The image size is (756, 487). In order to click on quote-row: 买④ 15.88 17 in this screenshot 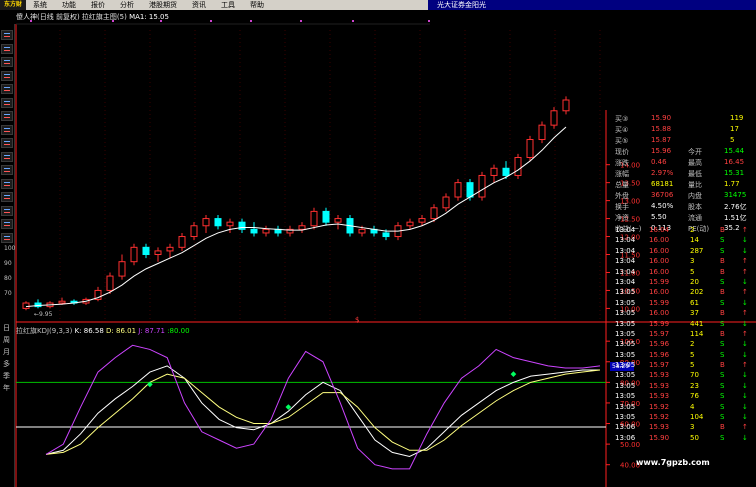, I will do `click(684, 129)`.